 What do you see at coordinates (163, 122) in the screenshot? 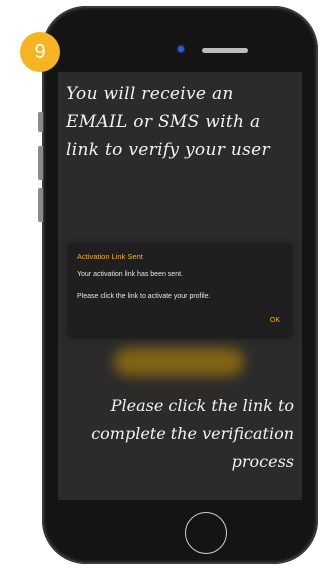
I see `headline-line: EMAIL or SMS with a` at bounding box center [163, 122].